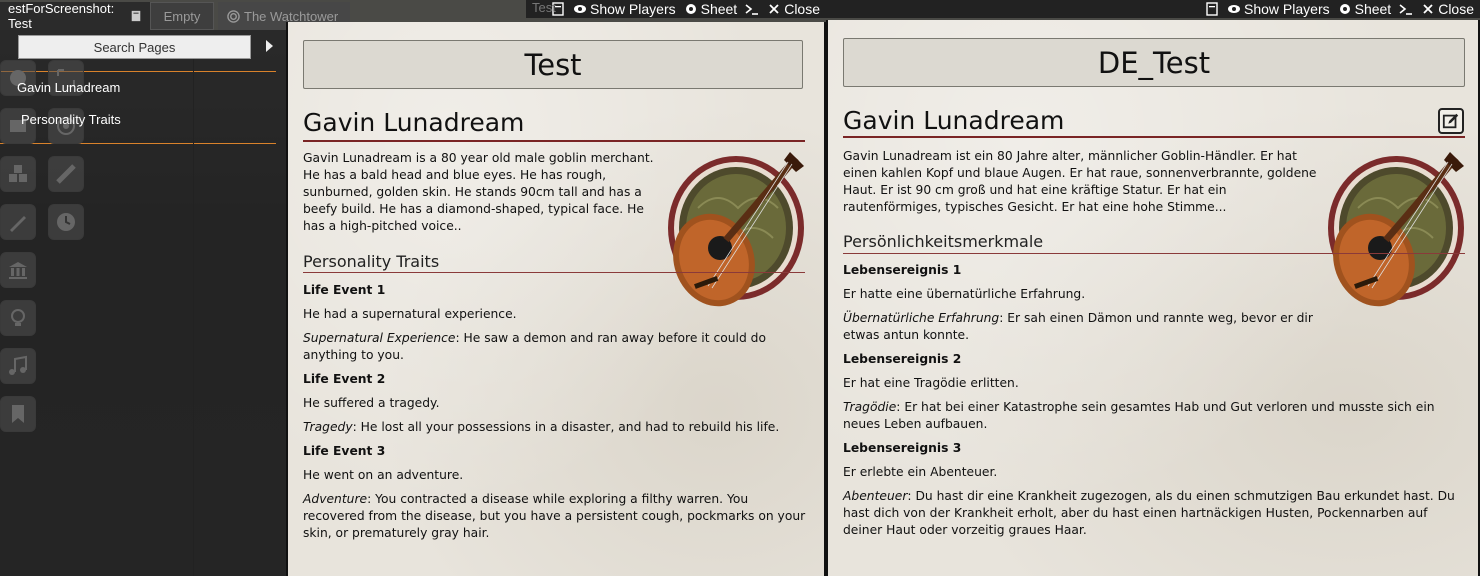 Image resolution: width=1480 pixels, height=576 pixels. Describe the element at coordinates (943, 241) in the screenshot. I see `section-heading: Persönlichkeitsmerkmale` at that location.